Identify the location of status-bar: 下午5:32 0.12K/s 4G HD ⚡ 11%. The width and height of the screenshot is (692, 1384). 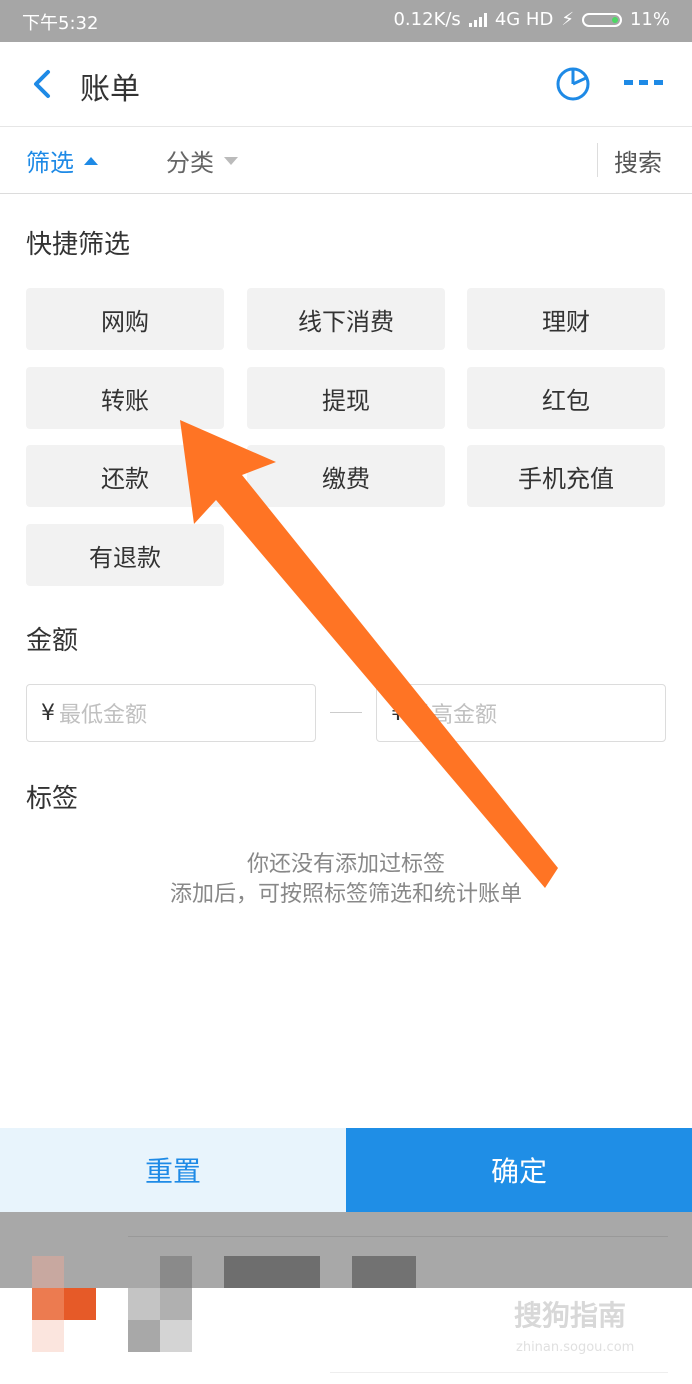
(346, 21).